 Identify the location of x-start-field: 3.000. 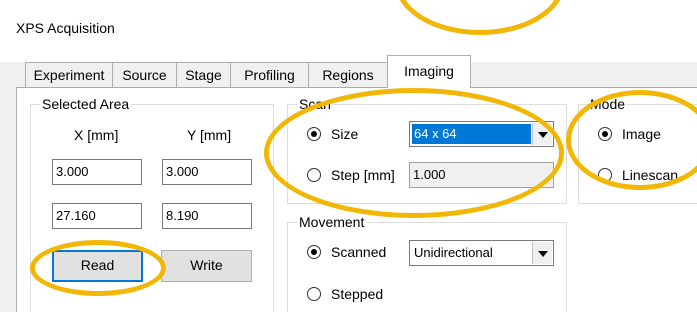
(97, 172).